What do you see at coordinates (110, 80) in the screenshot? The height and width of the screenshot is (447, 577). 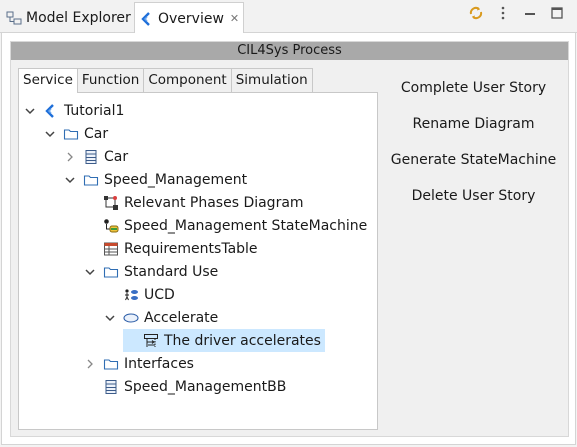 I see `tab-function: Function` at bounding box center [110, 80].